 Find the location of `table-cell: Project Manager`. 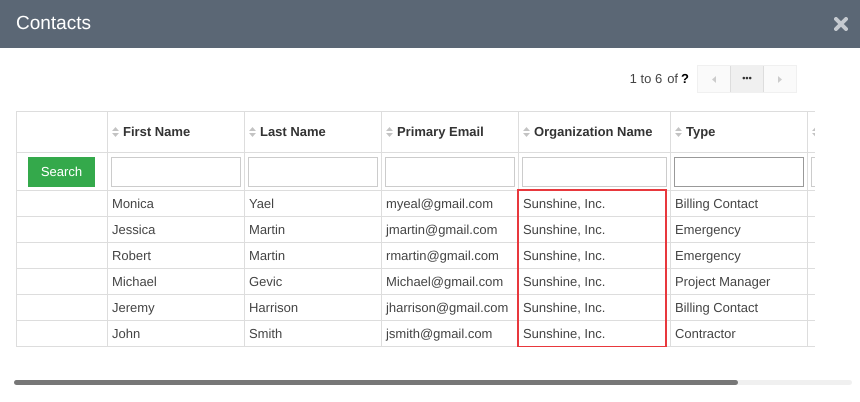

table-cell: Project Manager is located at coordinates (739, 281).